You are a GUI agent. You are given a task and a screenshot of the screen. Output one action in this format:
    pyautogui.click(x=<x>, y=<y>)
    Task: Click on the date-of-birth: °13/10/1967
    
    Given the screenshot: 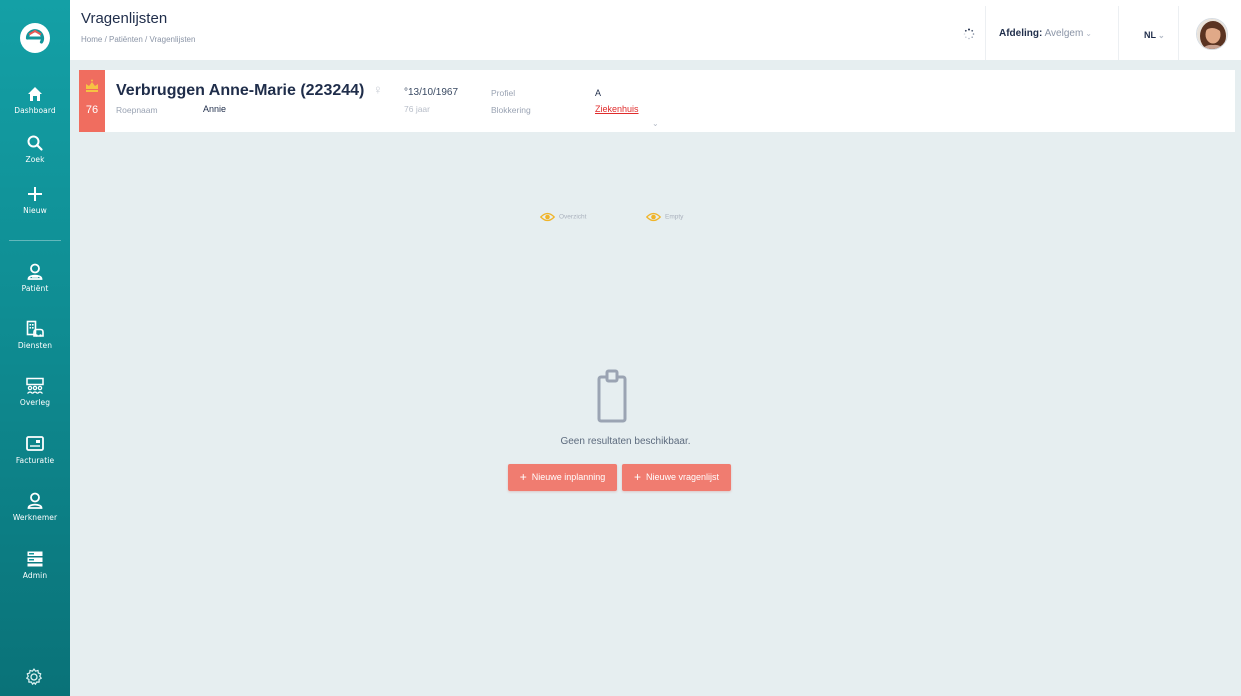 What is the action you would take?
    pyautogui.click(x=431, y=92)
    